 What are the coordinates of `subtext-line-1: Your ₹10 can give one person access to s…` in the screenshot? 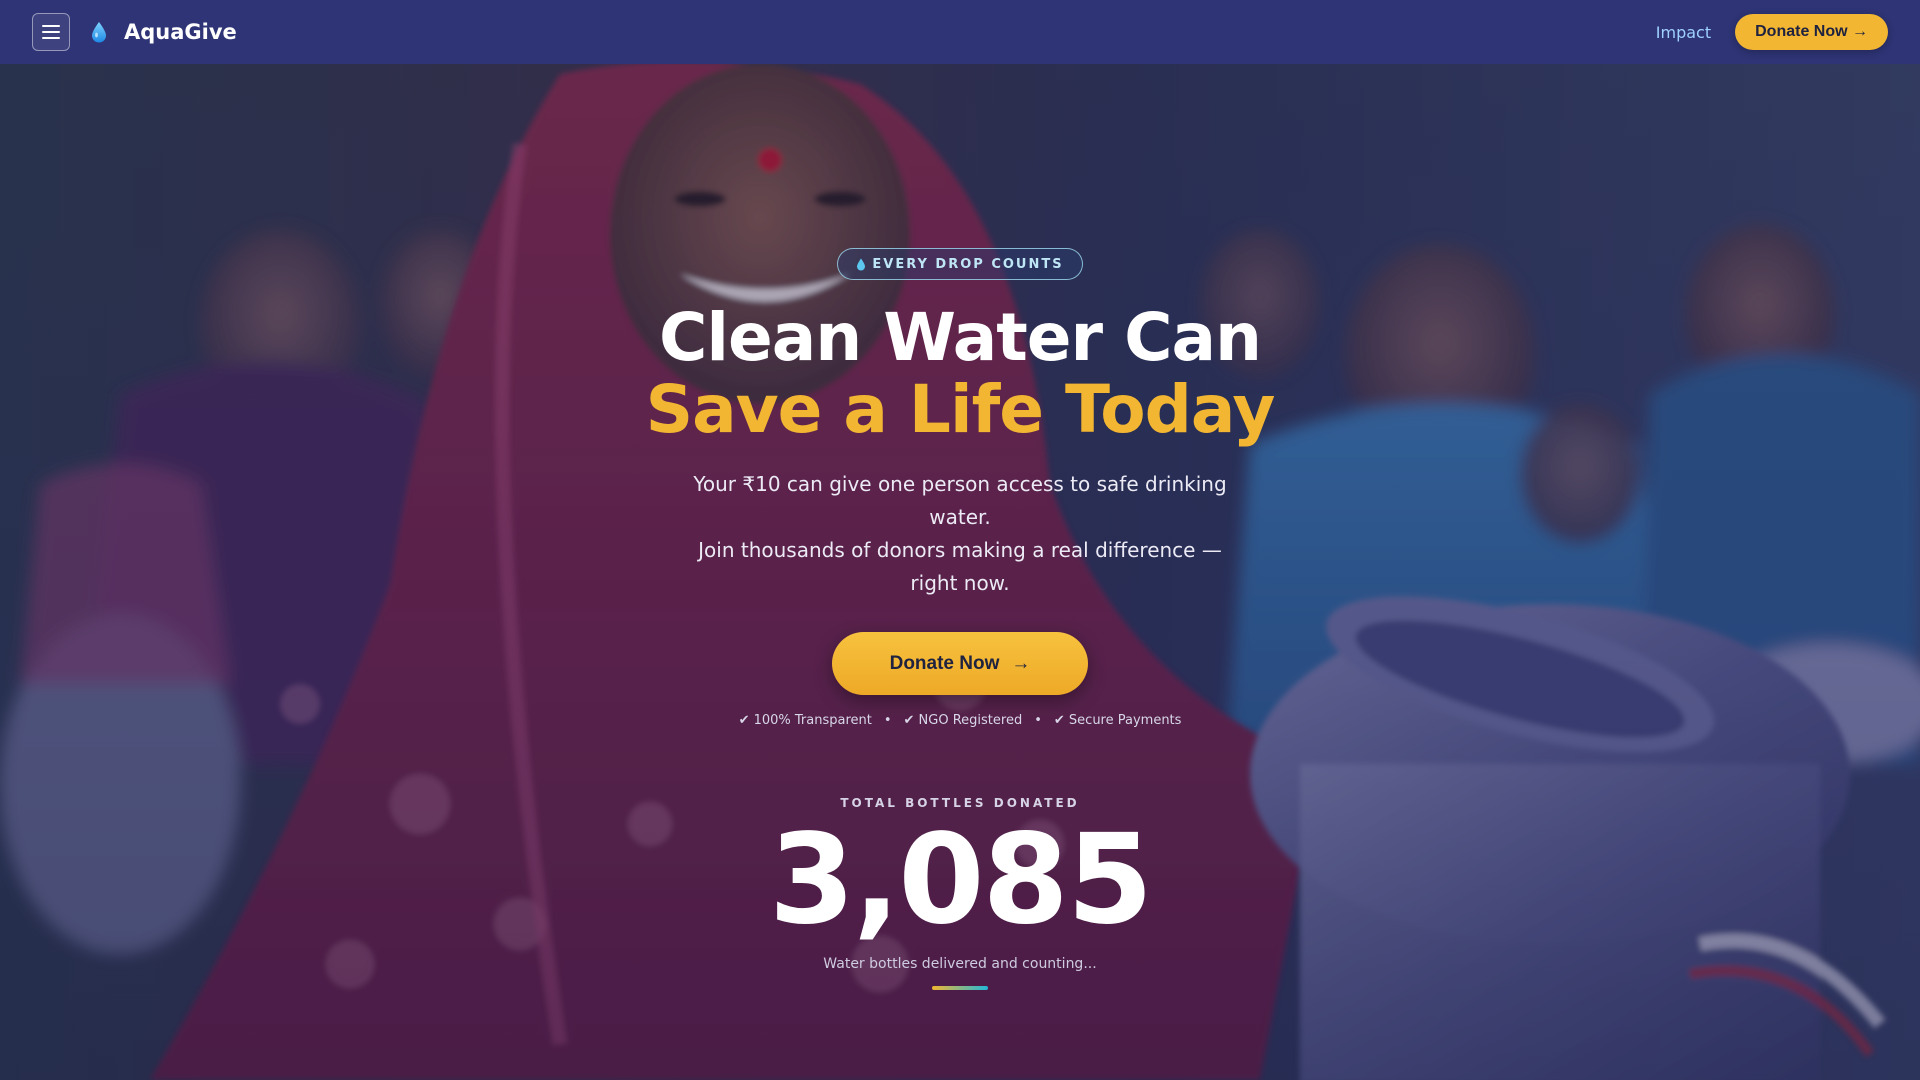 It's located at (960, 500).